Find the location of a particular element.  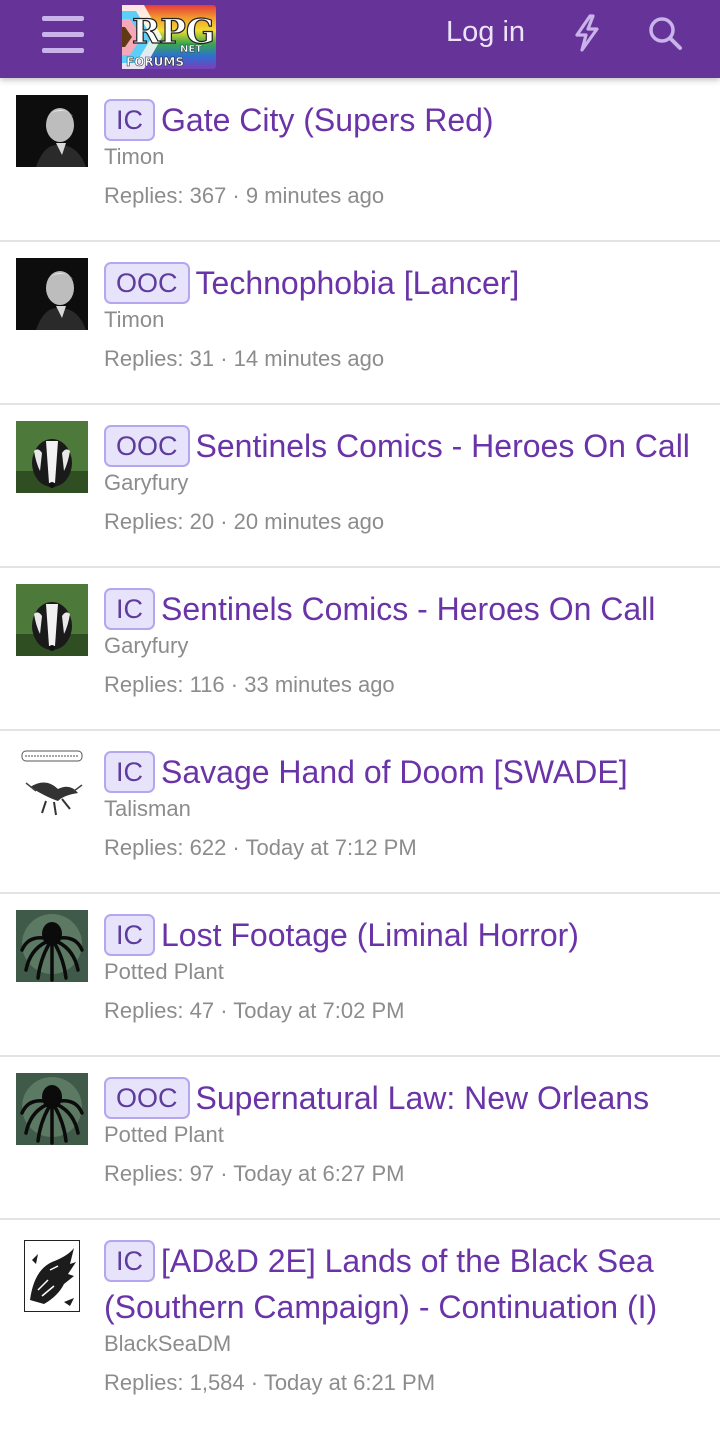

thread-title-link: Gate City (Supers Red) is located at coordinates (327, 120).